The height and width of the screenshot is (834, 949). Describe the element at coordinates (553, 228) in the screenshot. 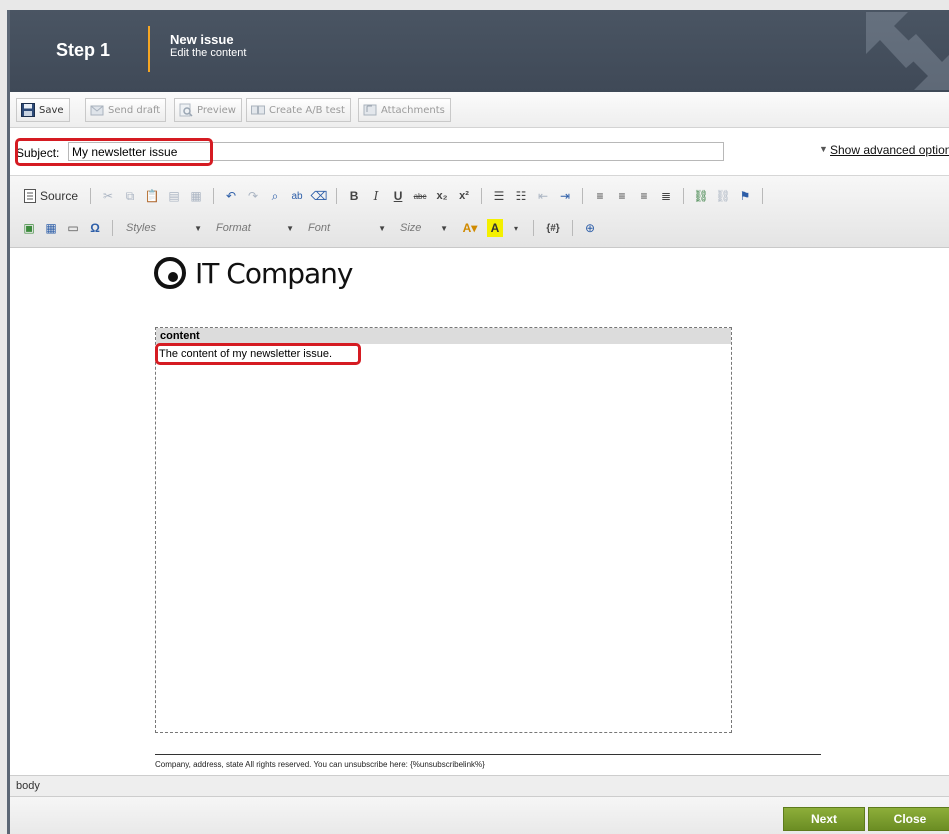

I see `macro-button: {#}` at that location.